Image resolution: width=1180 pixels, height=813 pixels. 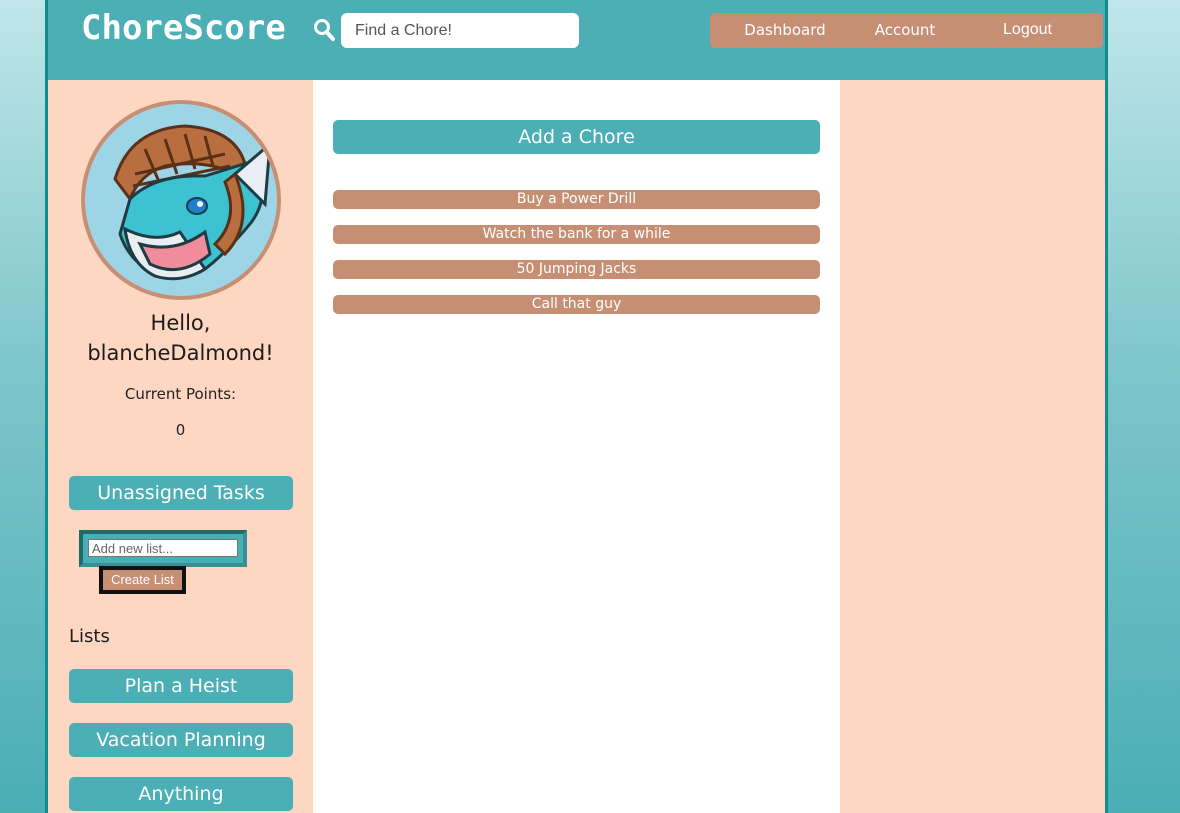 I want to click on nav-dashboard-link: Dashboard, so click(x=785, y=30).